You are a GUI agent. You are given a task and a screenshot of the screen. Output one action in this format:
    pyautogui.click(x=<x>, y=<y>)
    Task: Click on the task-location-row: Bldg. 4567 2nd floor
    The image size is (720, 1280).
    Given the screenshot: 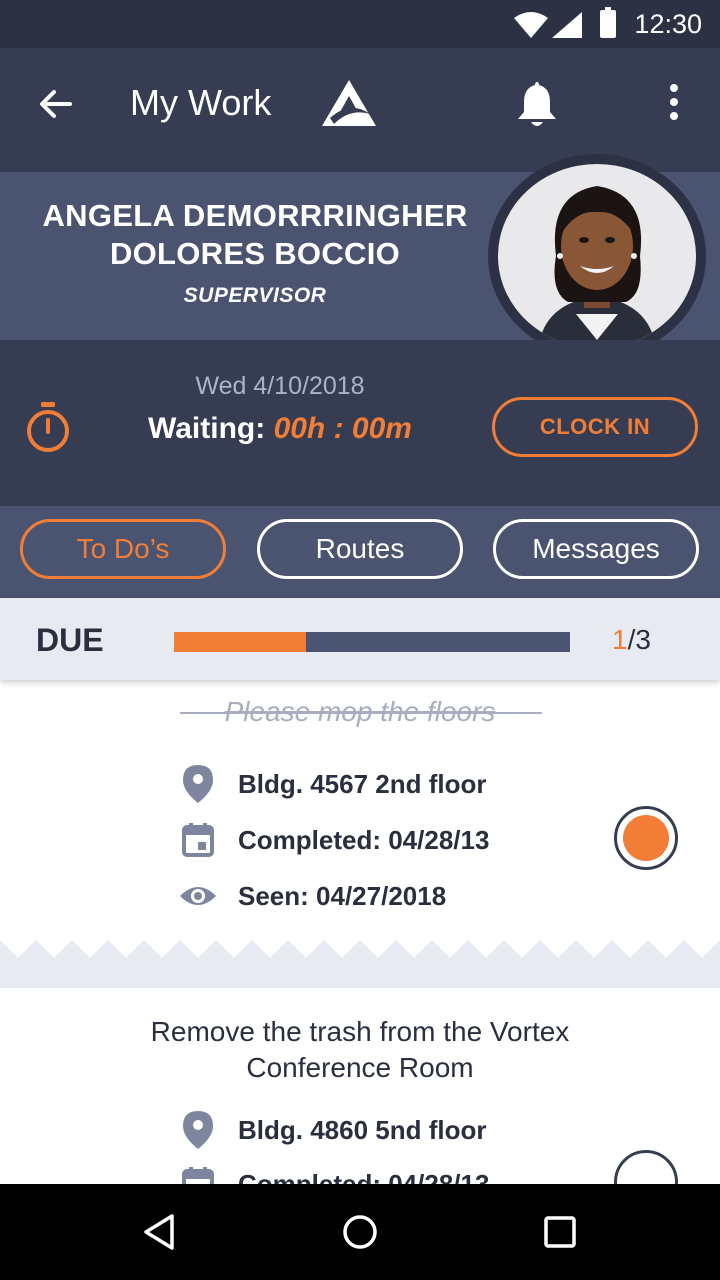 What is the action you would take?
    pyautogui.click(x=332, y=784)
    